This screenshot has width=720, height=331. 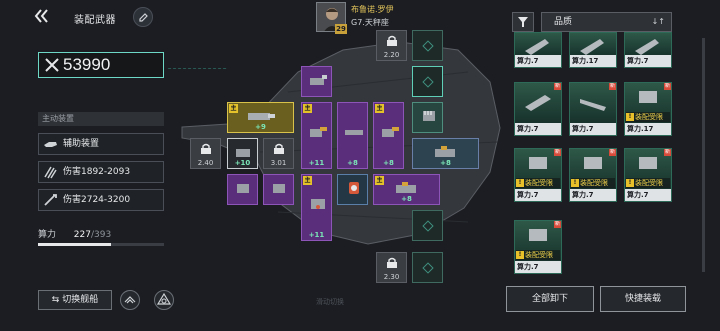 I want to click on slot-weapon-selected: +10, so click(x=242, y=153).